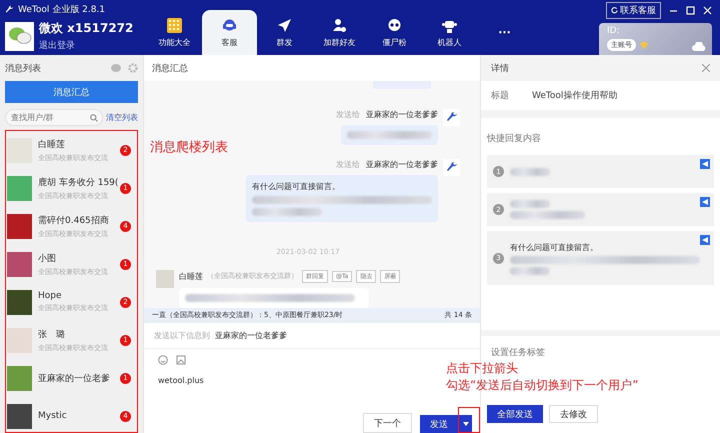 The width and height of the screenshot is (720, 433). What do you see at coordinates (575, 96) in the screenshot?
I see `field-value: WeTool操作使用帮助` at bounding box center [575, 96].